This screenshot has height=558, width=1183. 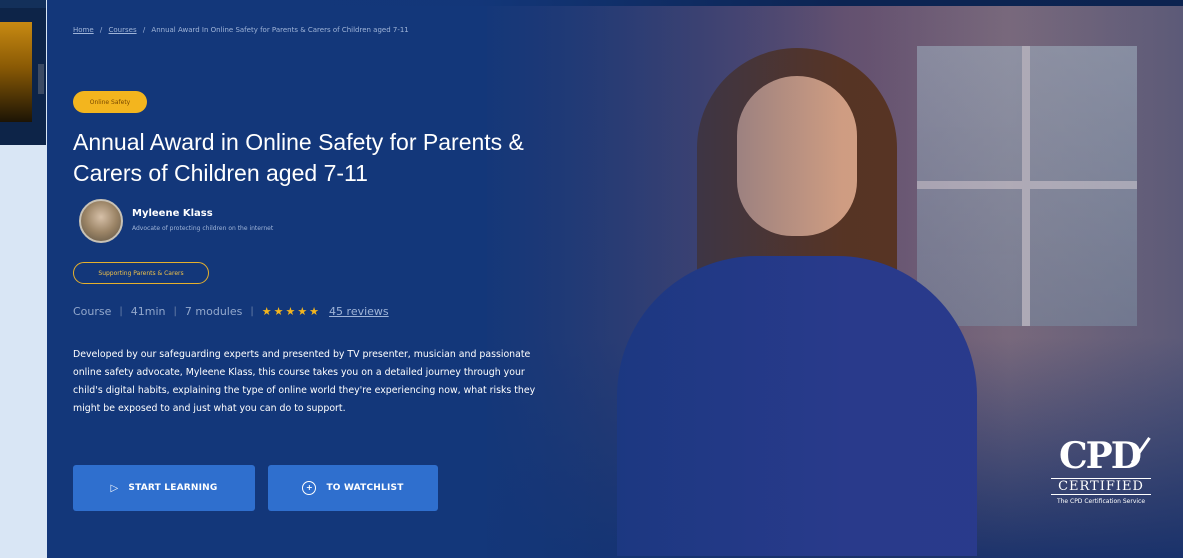 What do you see at coordinates (359, 311) in the screenshot?
I see `reviews-link: 45 reviews` at bounding box center [359, 311].